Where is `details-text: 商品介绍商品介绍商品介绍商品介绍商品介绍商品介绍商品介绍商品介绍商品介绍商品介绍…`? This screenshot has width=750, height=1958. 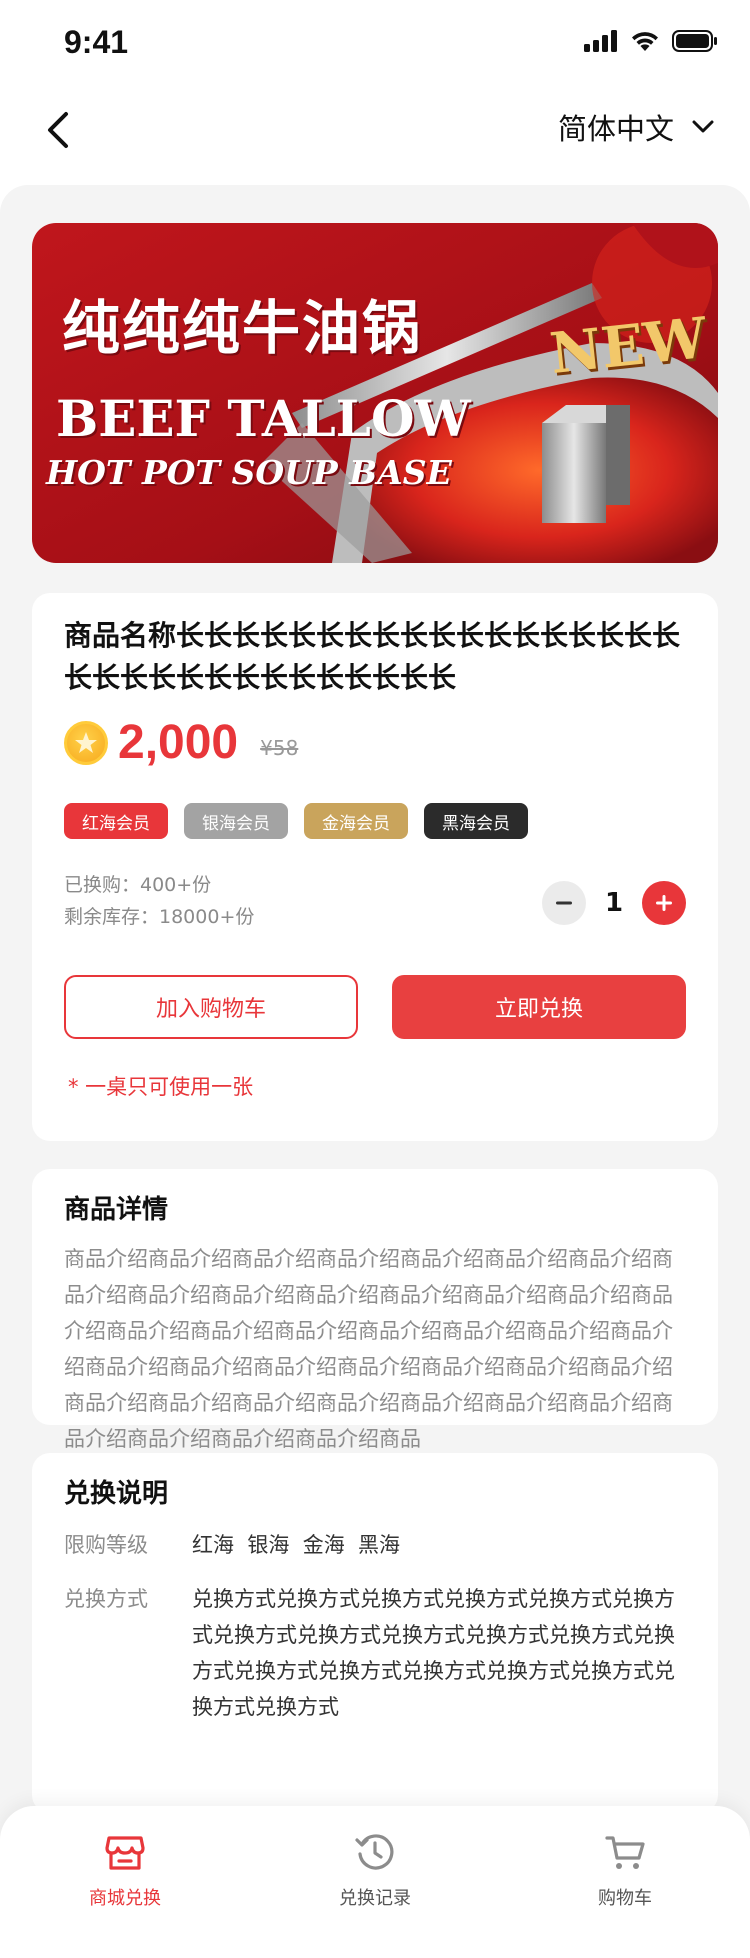 details-text: 商品介绍商品介绍商品介绍商品介绍商品介绍商品介绍商品介绍商品介绍商品介绍商品介绍… is located at coordinates (368, 1349).